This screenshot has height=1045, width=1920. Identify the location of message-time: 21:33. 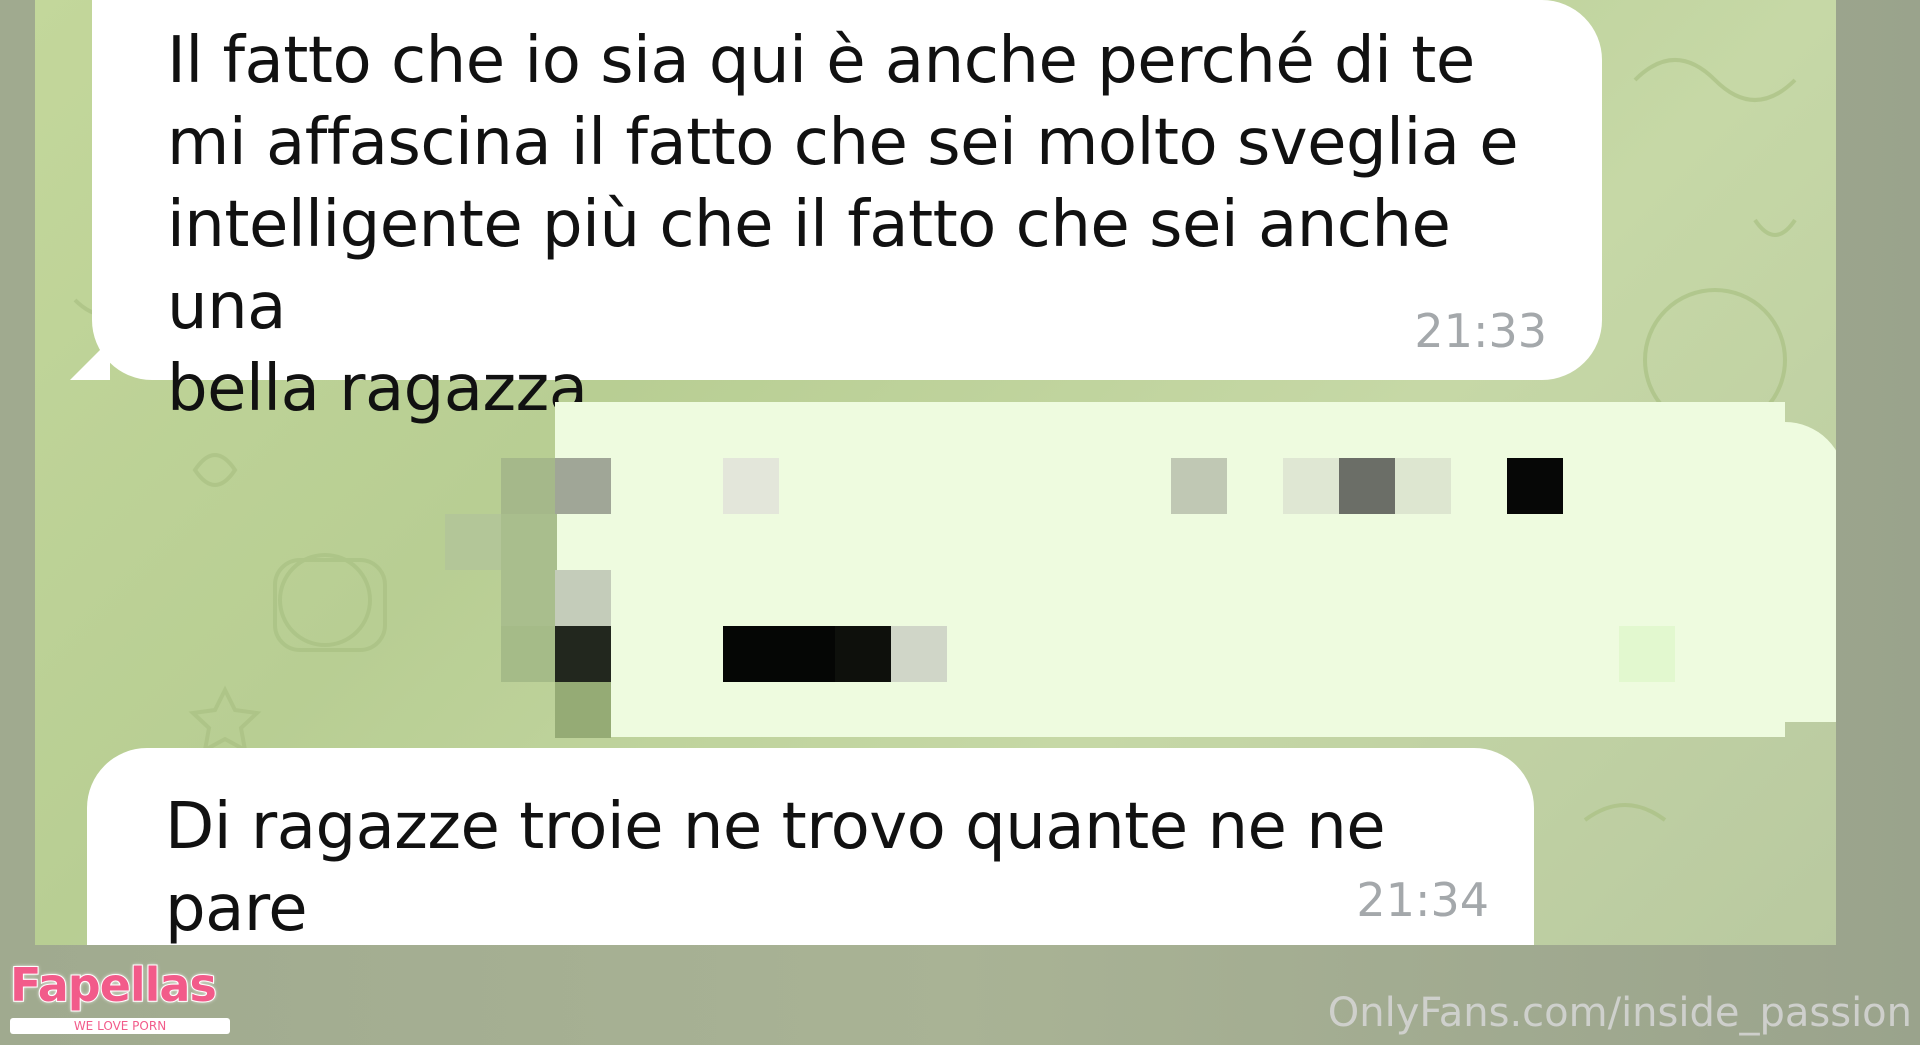
(1480, 331).